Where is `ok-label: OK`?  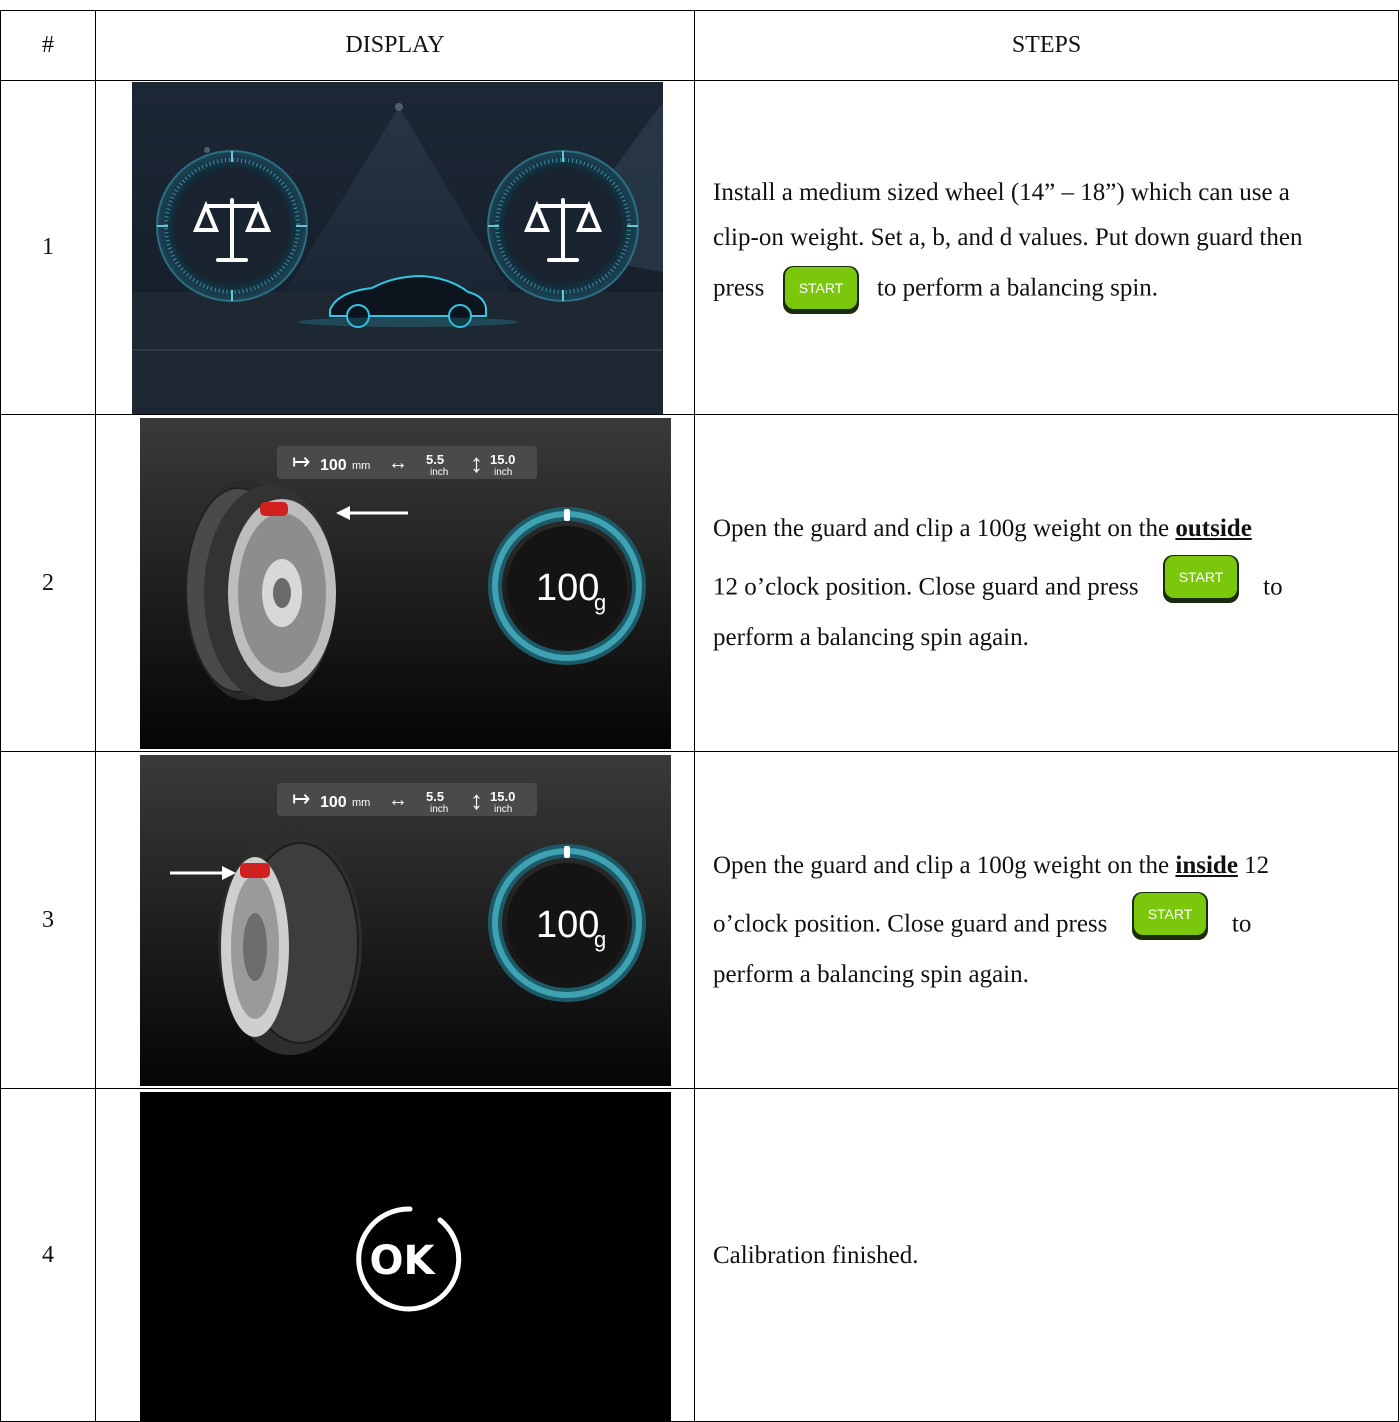 ok-label: OK is located at coordinates (403, 1261).